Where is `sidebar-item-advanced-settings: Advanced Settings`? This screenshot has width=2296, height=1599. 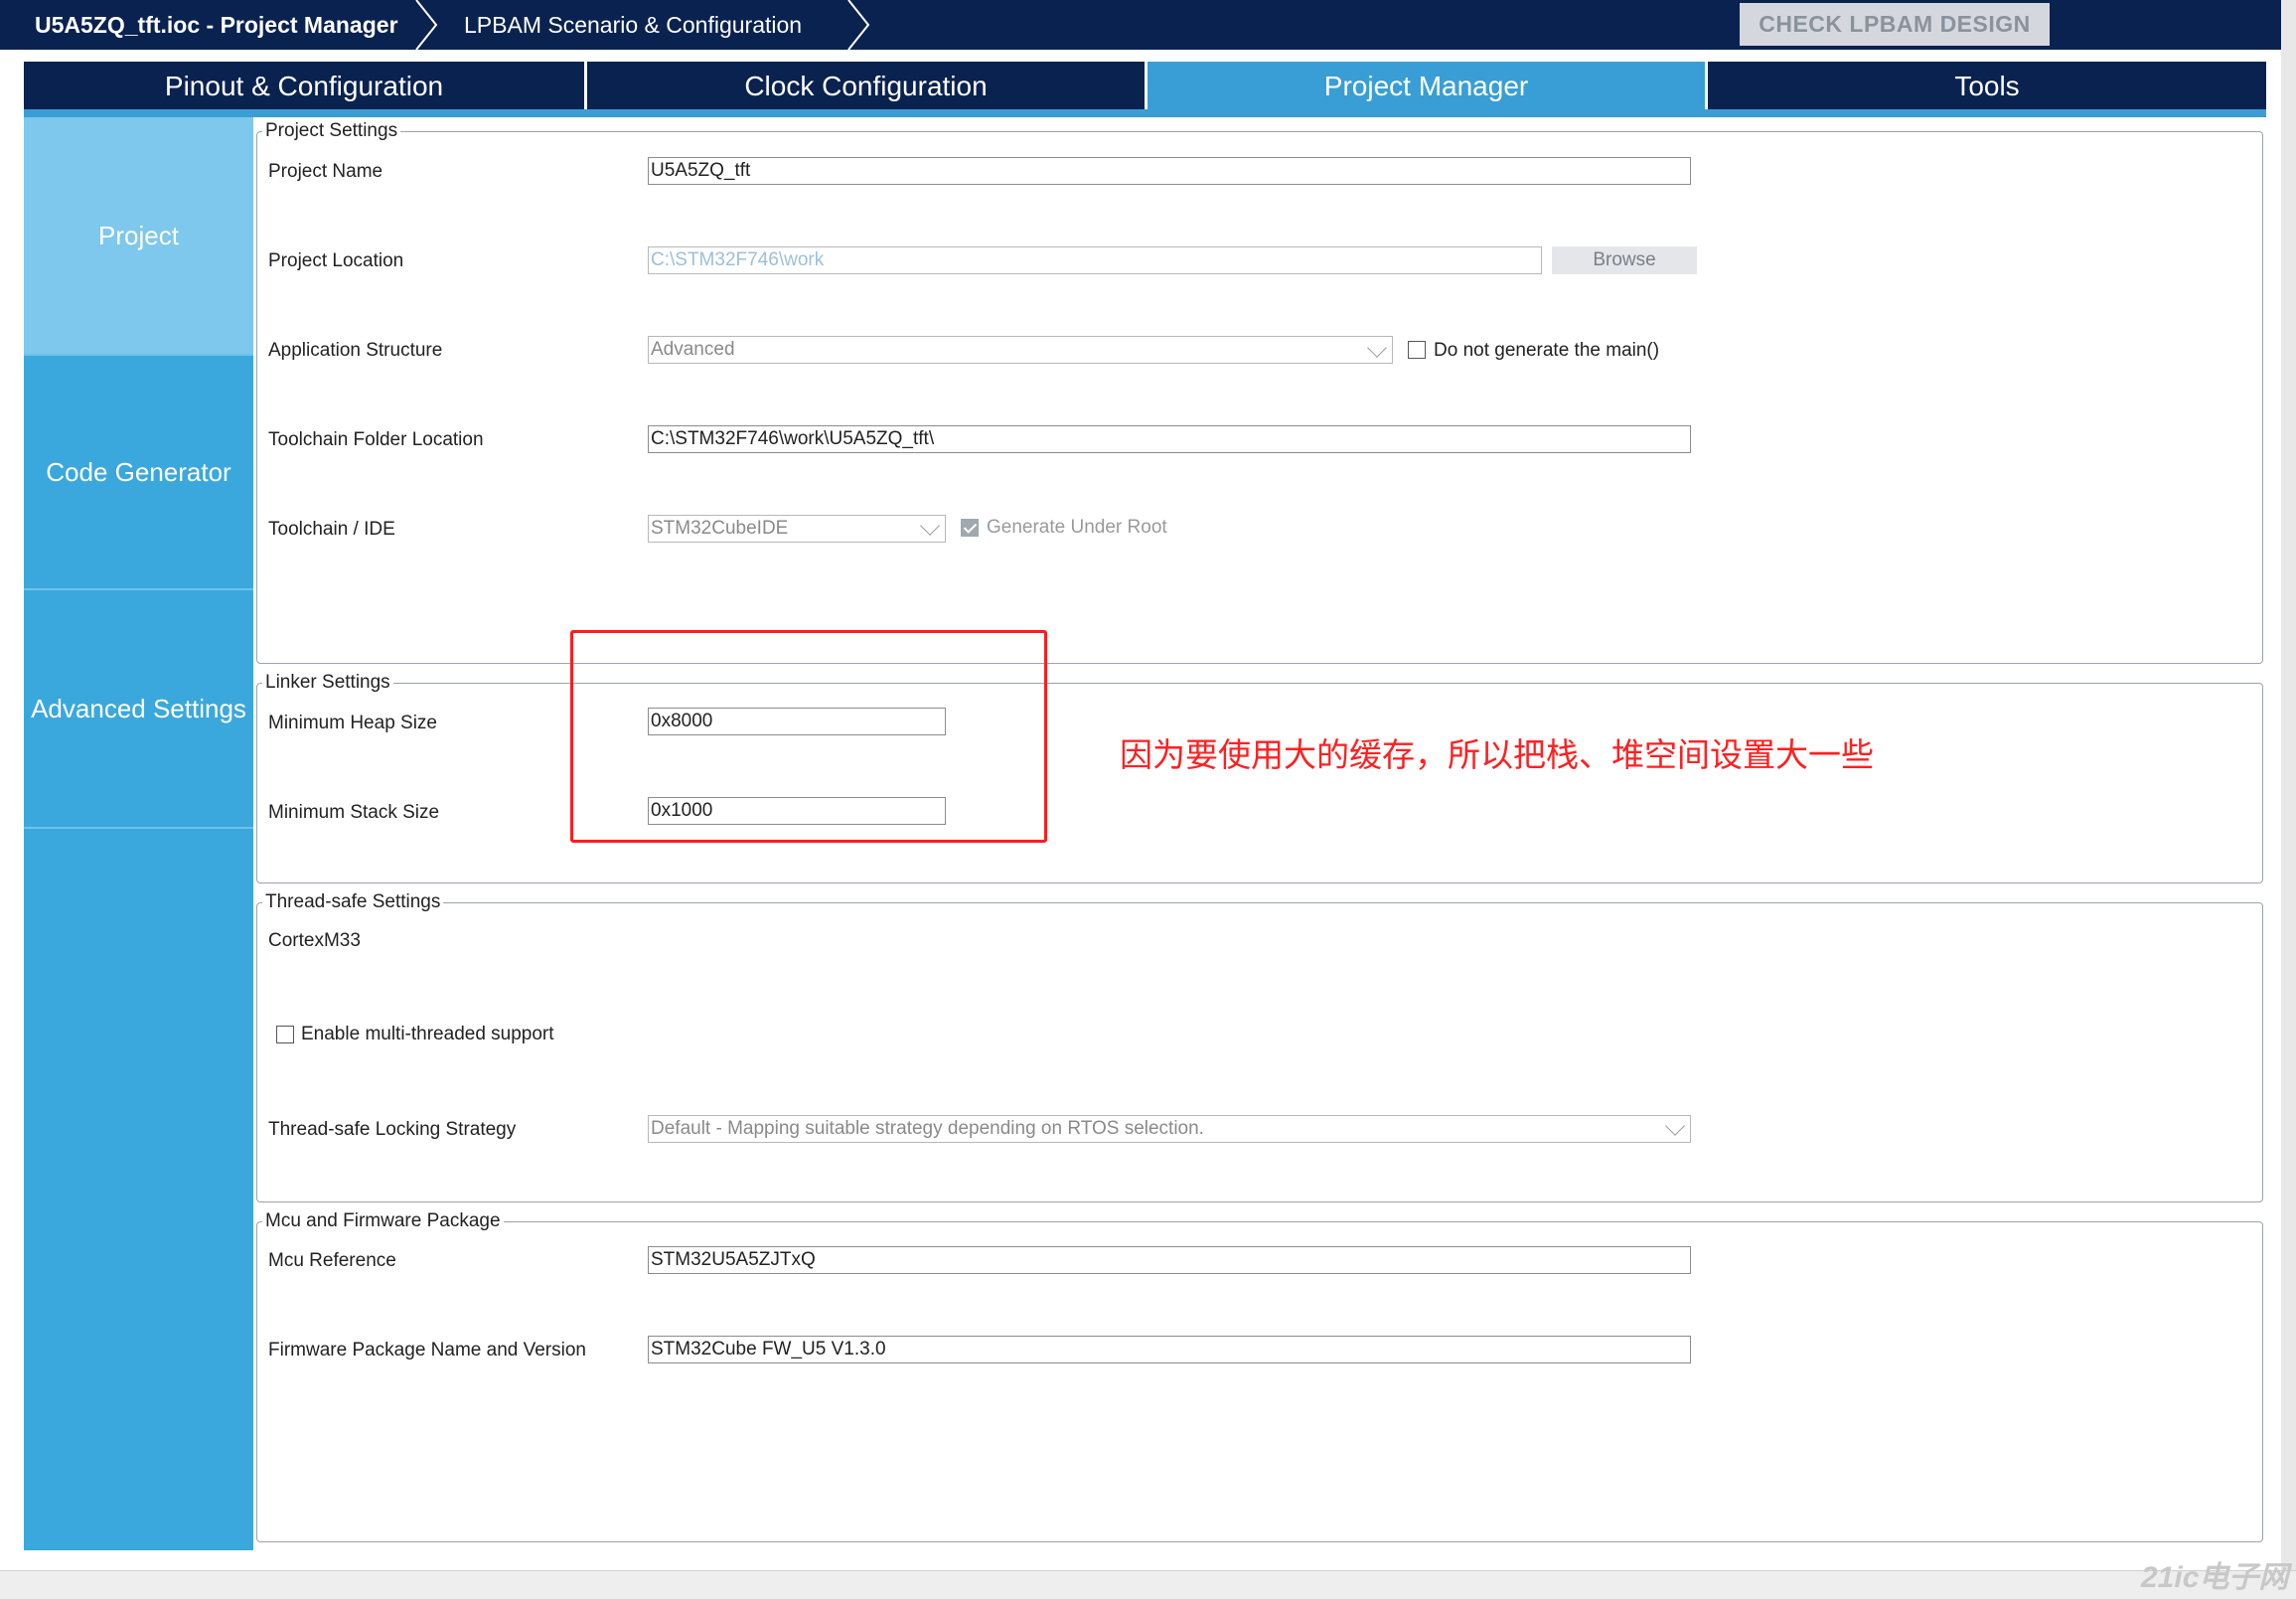
sidebar-item-advanced-settings: Advanced Settings is located at coordinates (138, 710).